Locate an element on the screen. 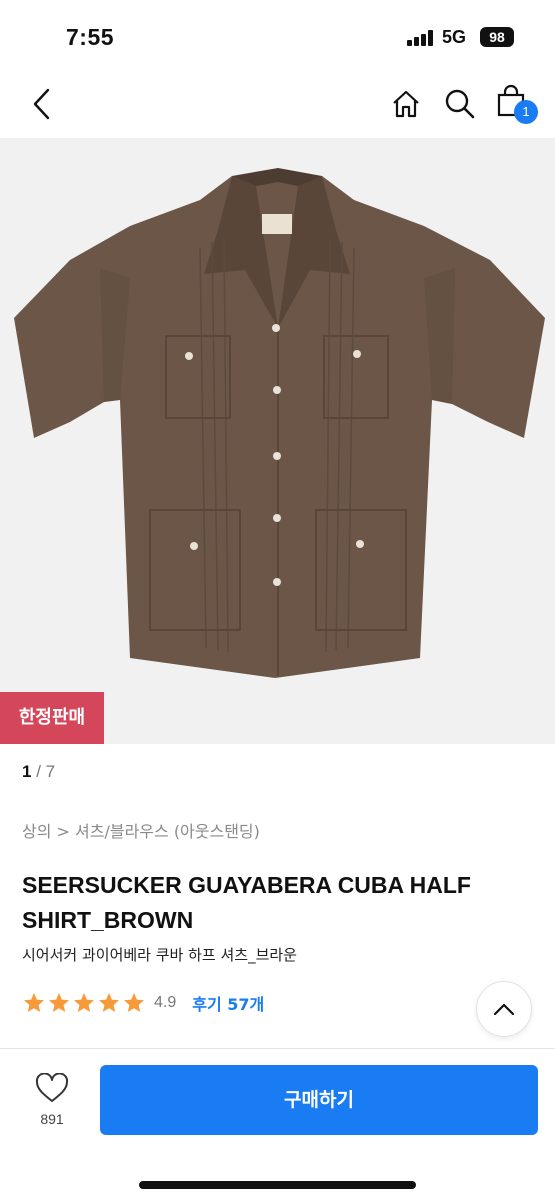 Image resolution: width=555 pixels, height=1200 pixels. chevron-left-icon is located at coordinates (41, 104).